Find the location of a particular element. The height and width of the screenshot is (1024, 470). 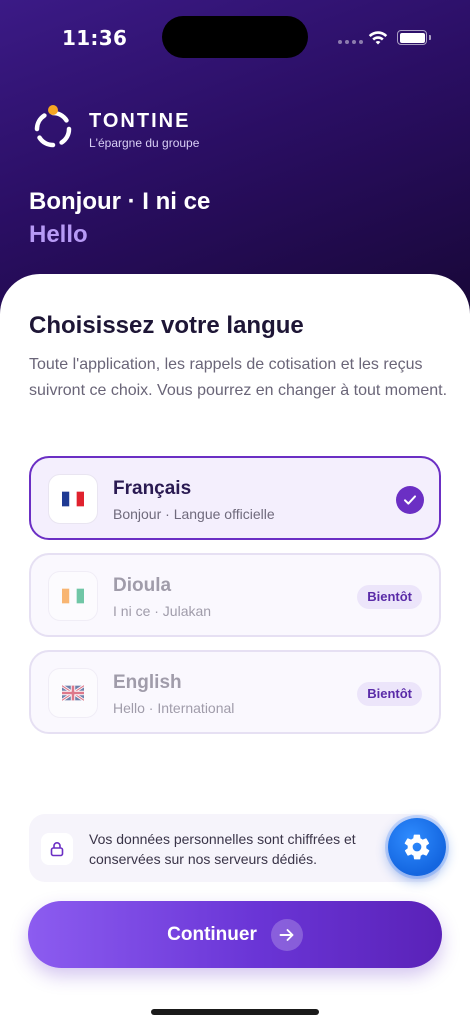

language-name: English is located at coordinates (147, 682).